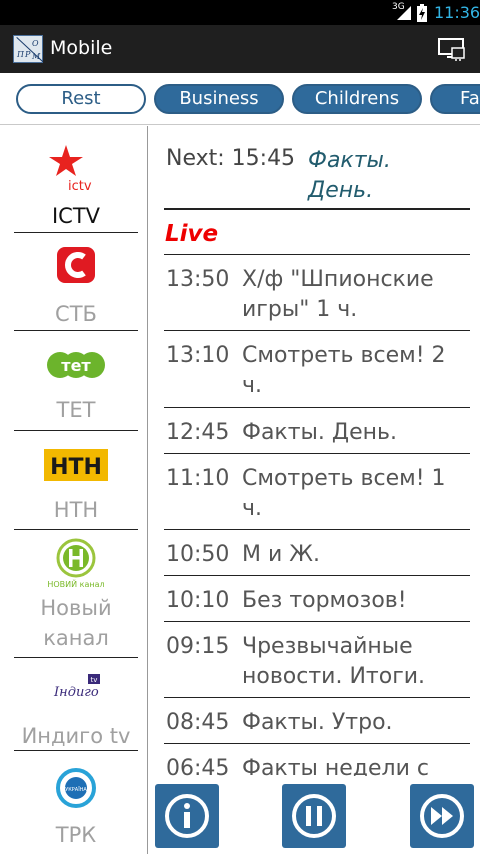 The height and width of the screenshot is (854, 480). What do you see at coordinates (422, 13) in the screenshot?
I see `battery-icon` at bounding box center [422, 13].